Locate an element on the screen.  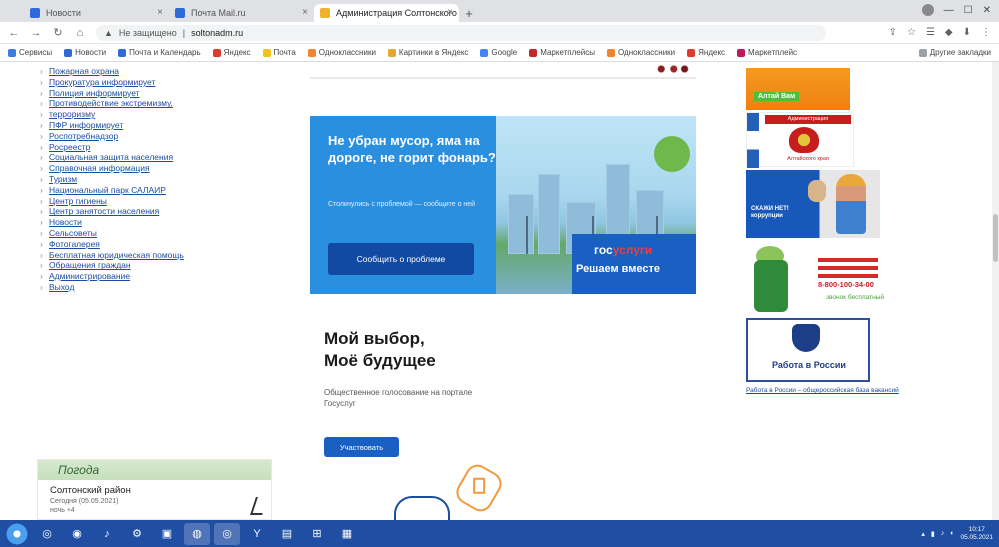
nav-link: Пожарная охрана is located at coordinates (162, 71).